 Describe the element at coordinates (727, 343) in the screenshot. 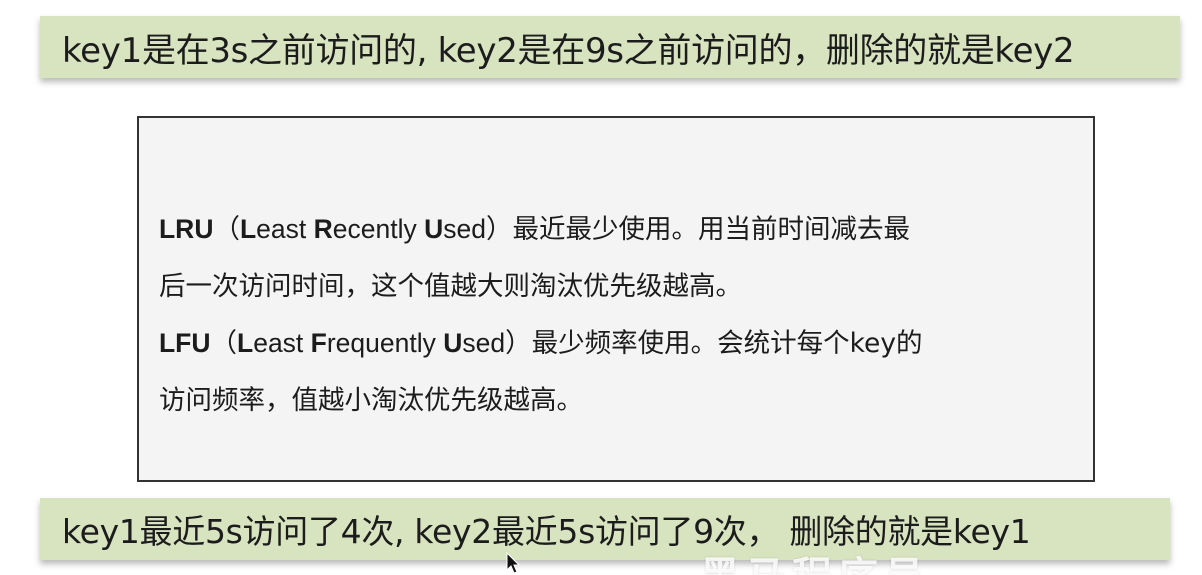

I see `lfu-desc-line1: 最少频率使用。会统计每个key的` at that location.